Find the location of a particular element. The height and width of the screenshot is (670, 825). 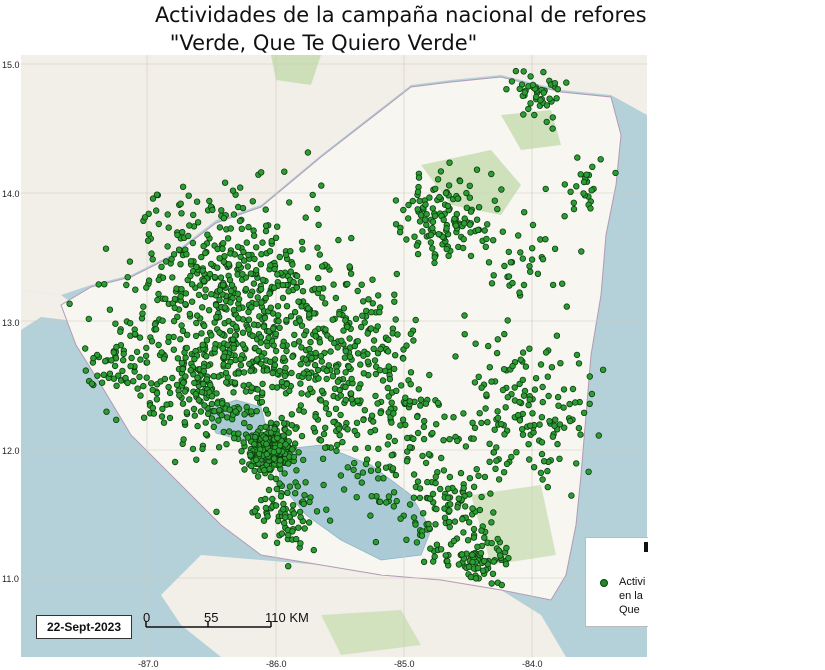

legend-point-icon is located at coordinates (604, 583).